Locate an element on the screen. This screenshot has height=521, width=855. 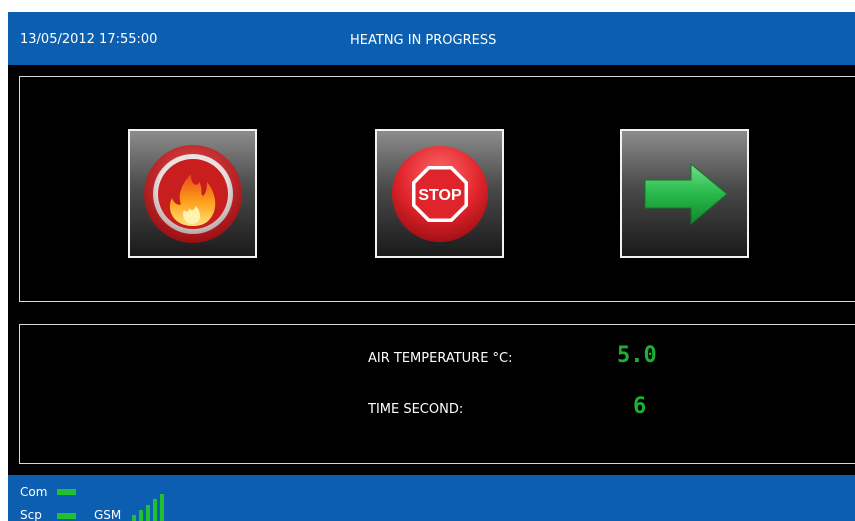
stop-label: STOP is located at coordinates (440, 195).